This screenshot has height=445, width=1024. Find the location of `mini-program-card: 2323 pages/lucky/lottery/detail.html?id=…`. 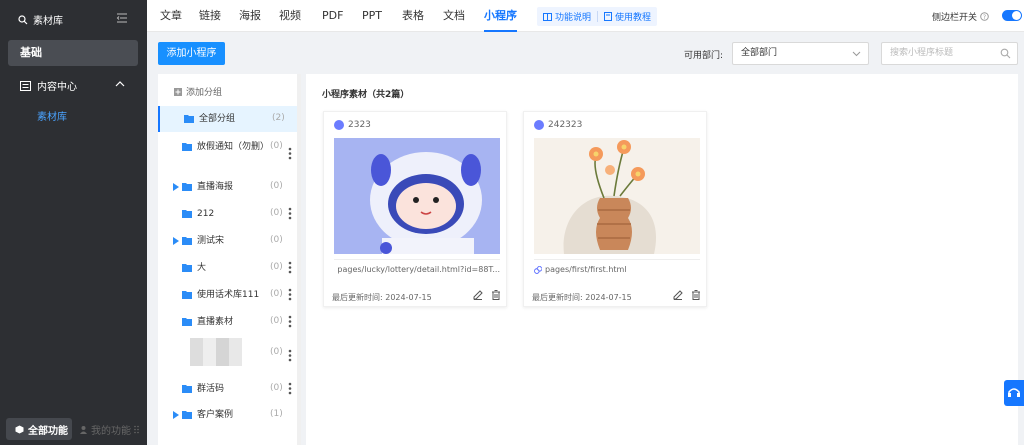

mini-program-card: 2323 pages/lucky/lottery/detail.html?id=… is located at coordinates (415, 209).